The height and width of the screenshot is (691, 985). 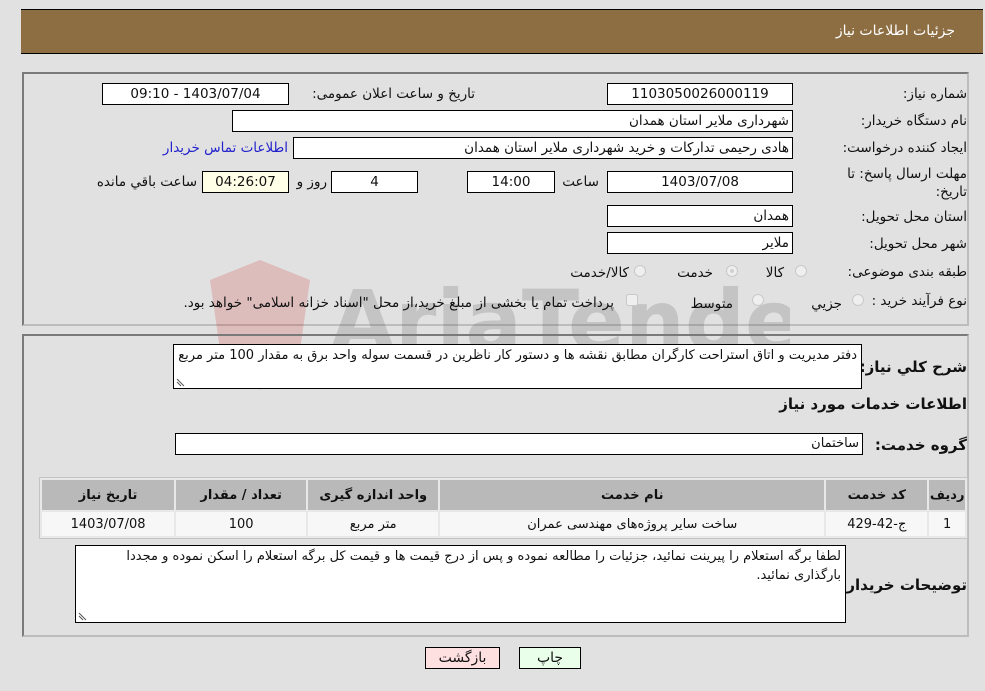 What do you see at coordinates (393, 94) in the screenshot?
I see `announce-datetime-label: تاریخ و ساعت اعلان عمومی:` at bounding box center [393, 94].